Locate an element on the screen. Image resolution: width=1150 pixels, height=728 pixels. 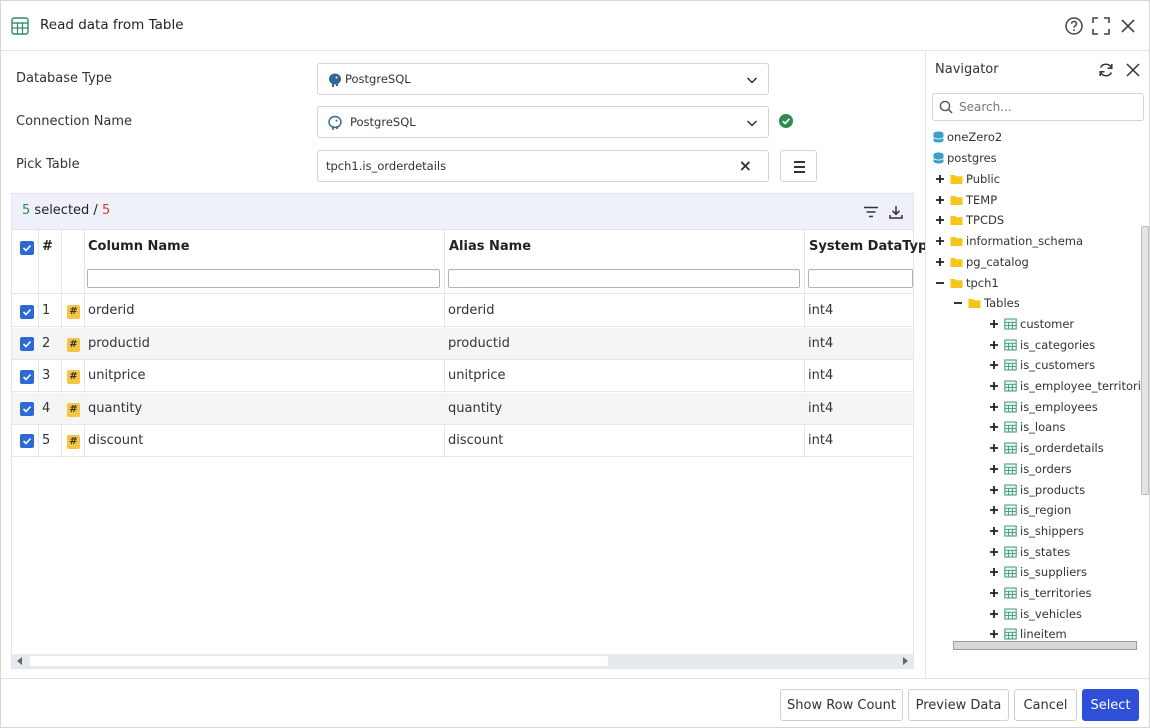
tree-label: is_region is located at coordinates (1046, 510).